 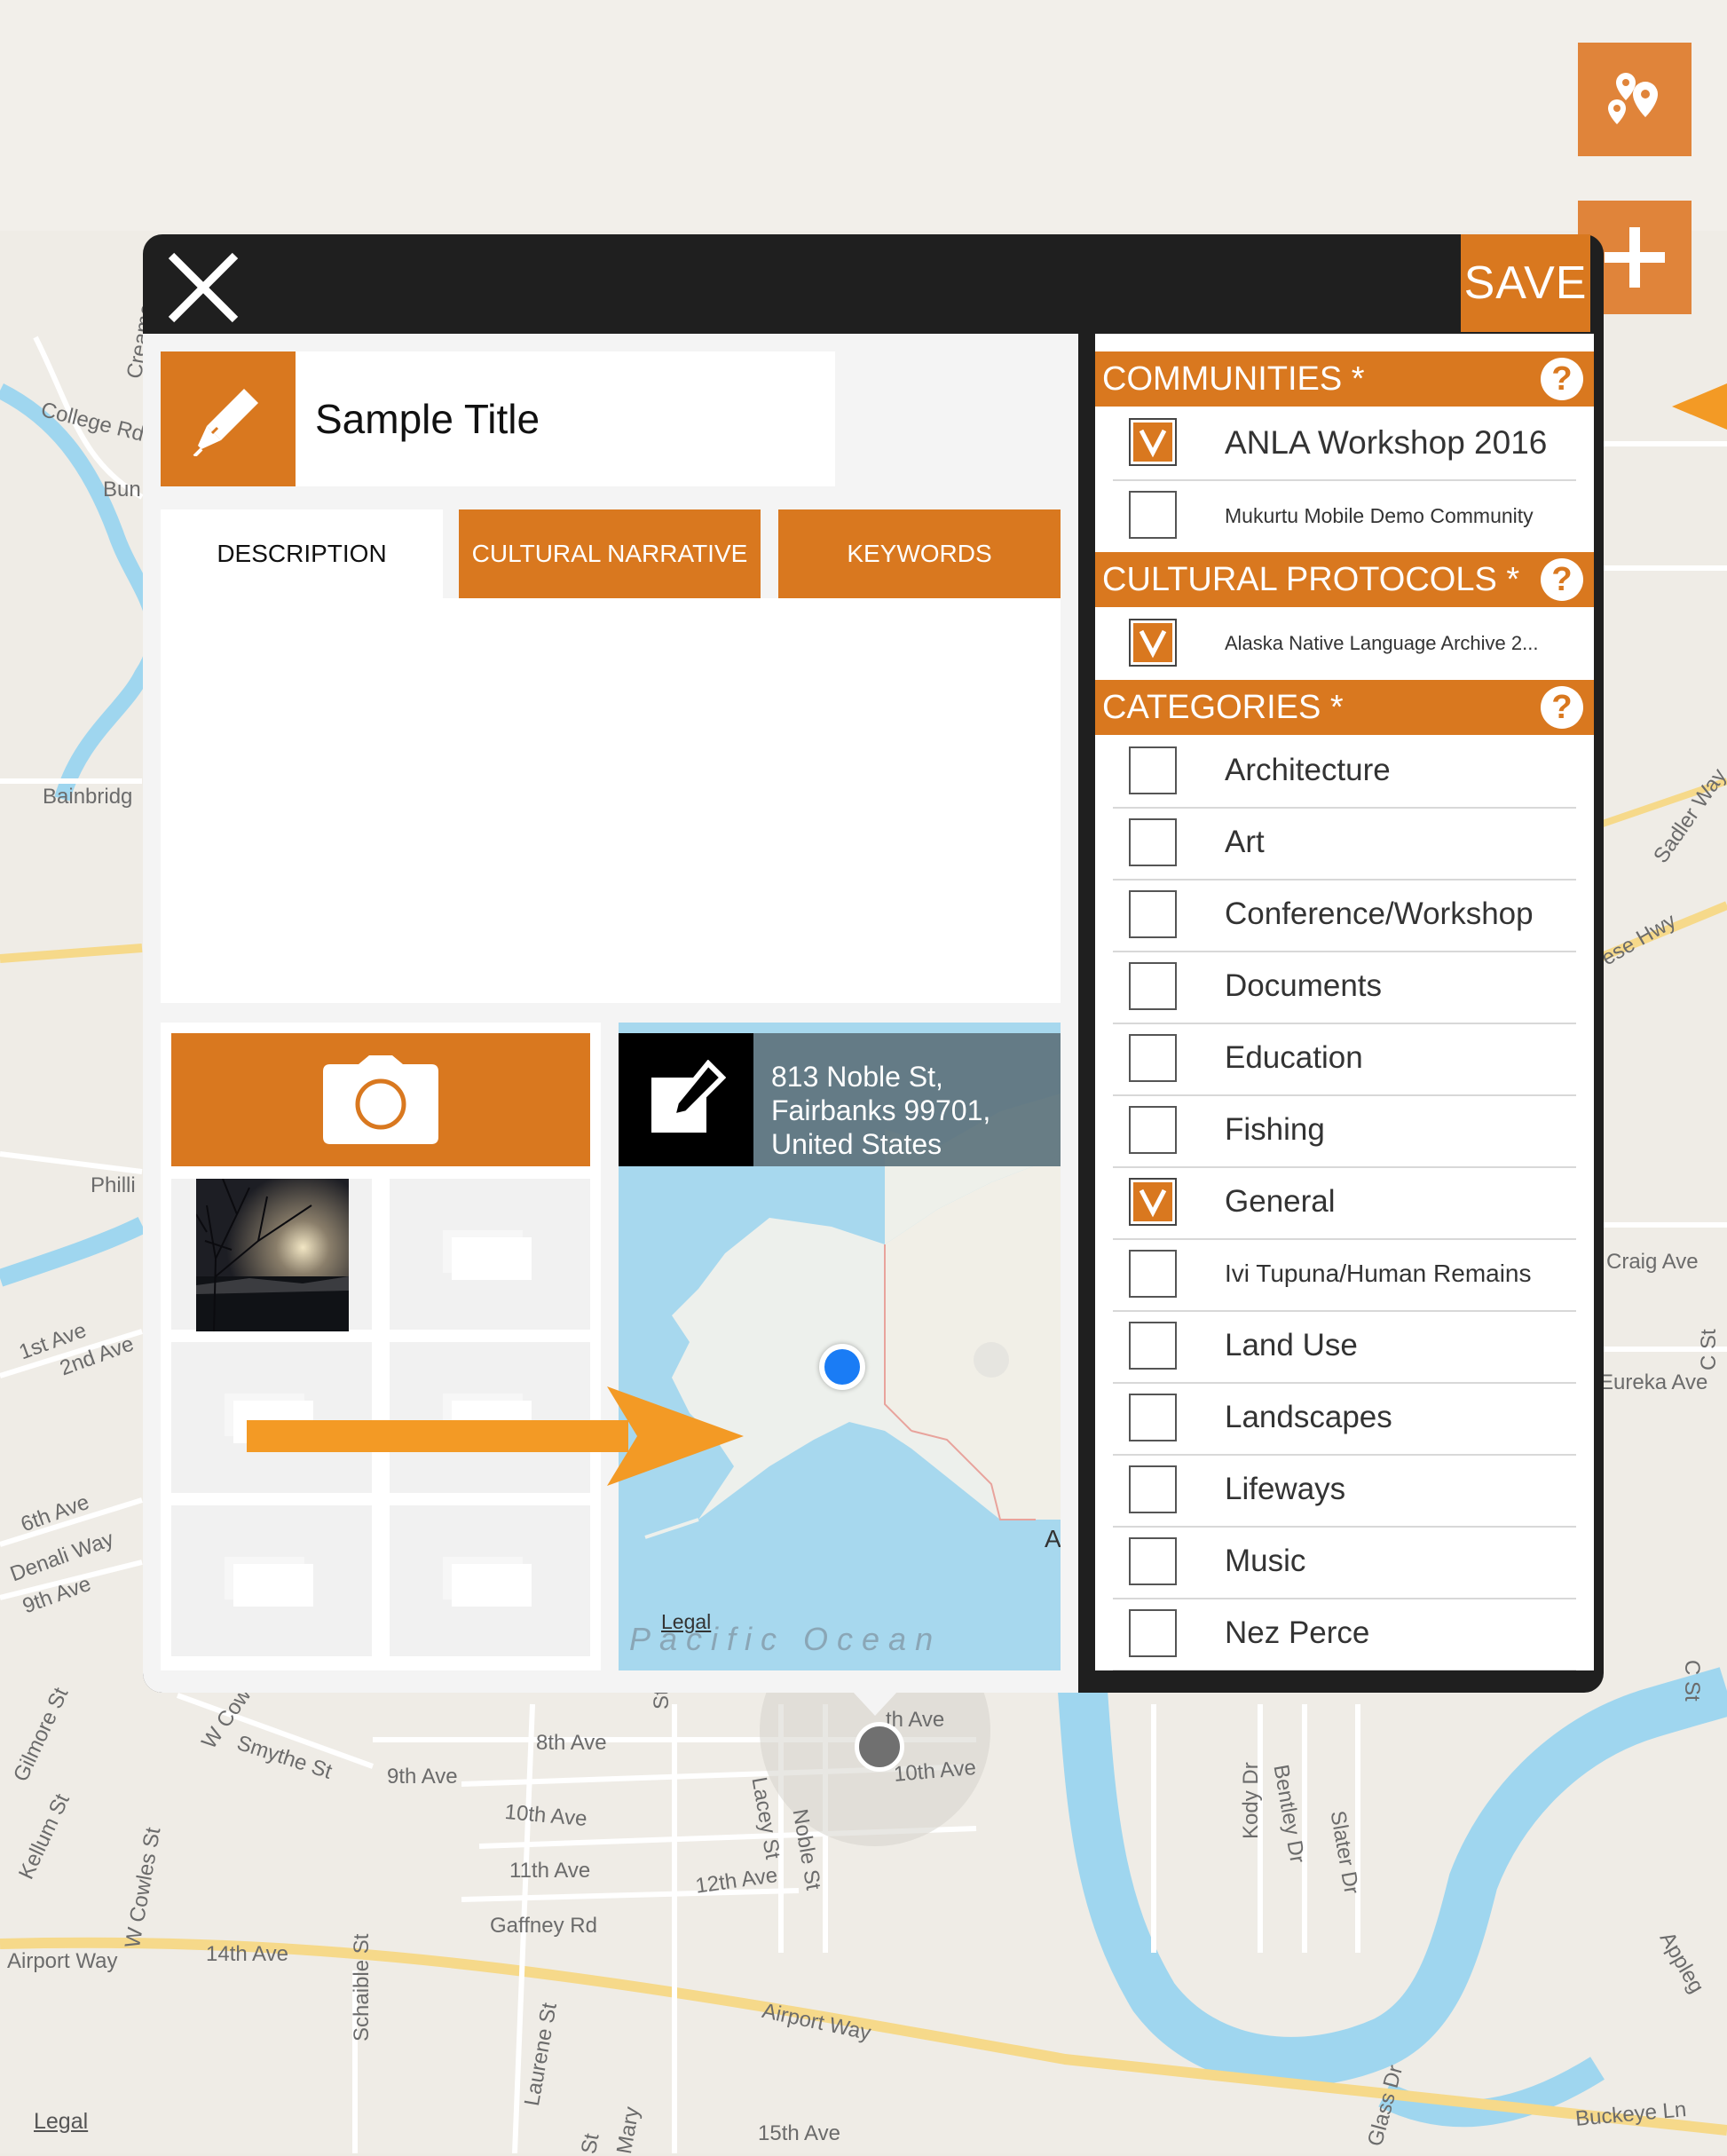 What do you see at coordinates (1635, 257) in the screenshot?
I see `plus-icon` at bounding box center [1635, 257].